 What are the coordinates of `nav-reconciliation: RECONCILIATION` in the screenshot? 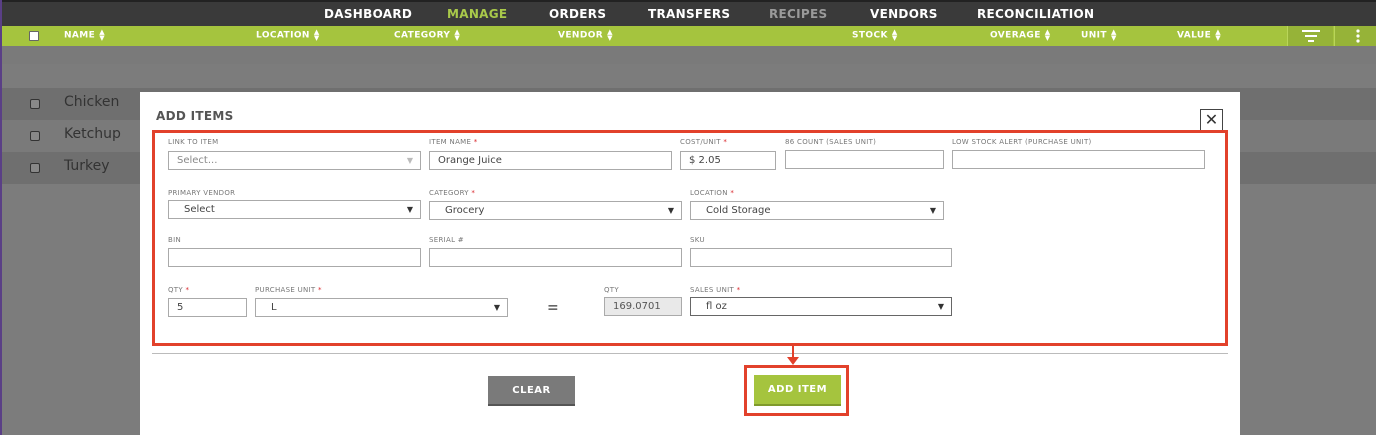 It's located at (1035, 14).